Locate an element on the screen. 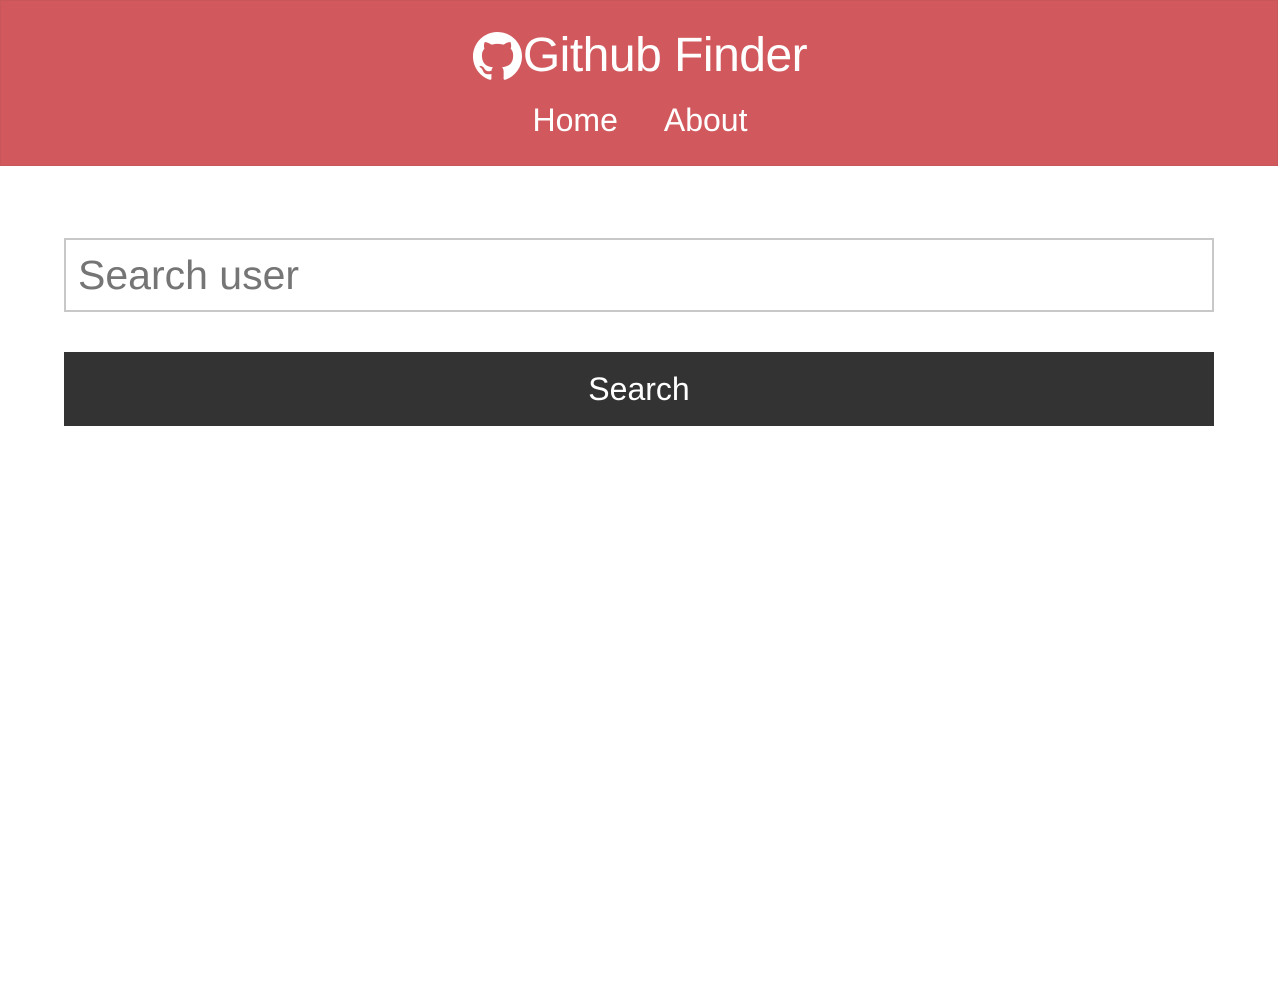  search-button: Search is located at coordinates (639, 389).